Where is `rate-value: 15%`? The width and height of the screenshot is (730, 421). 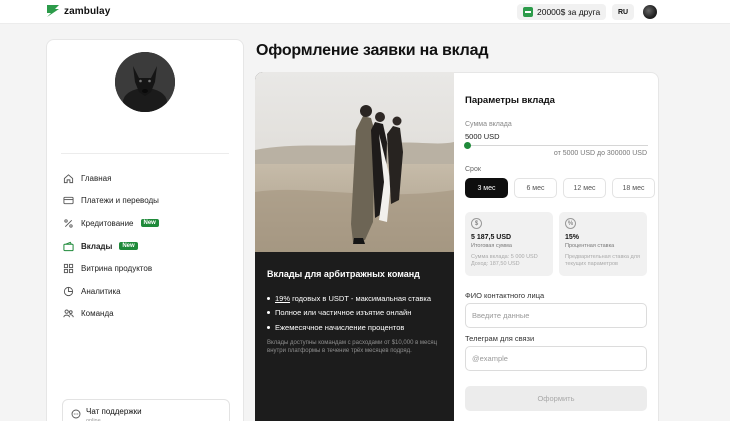
rate-value: 15% is located at coordinates (572, 237).